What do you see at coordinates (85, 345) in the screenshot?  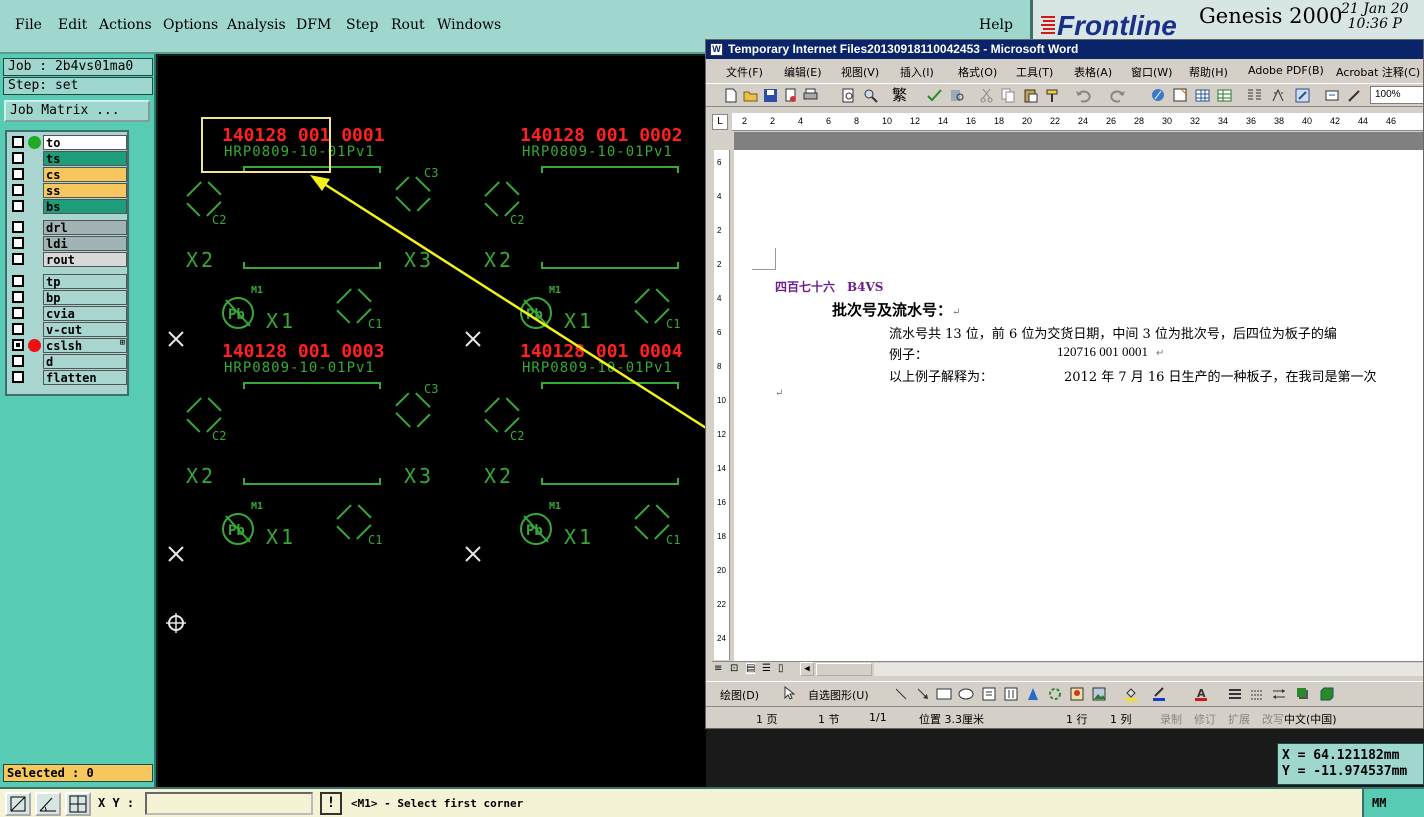 I see `layer-name: cslsh` at bounding box center [85, 345].